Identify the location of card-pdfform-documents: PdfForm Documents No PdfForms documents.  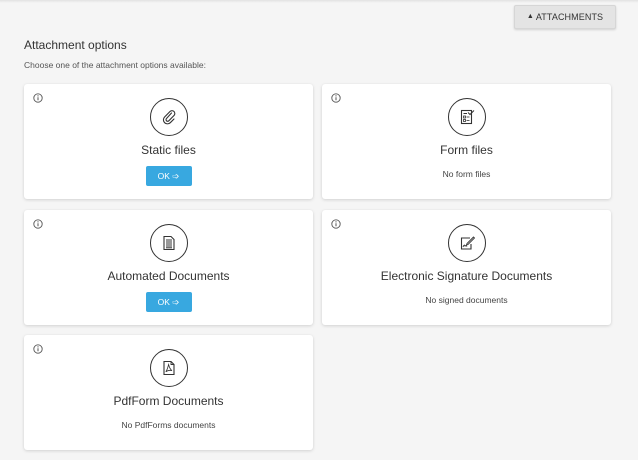
(168, 392).